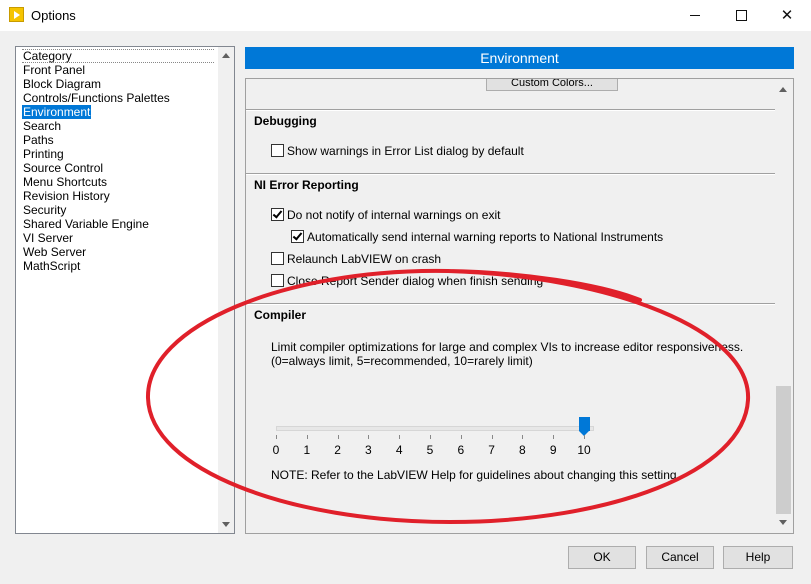 This screenshot has height=584, width=811. What do you see at coordinates (584, 426) in the screenshot?
I see `compiler-slider-thumb` at bounding box center [584, 426].